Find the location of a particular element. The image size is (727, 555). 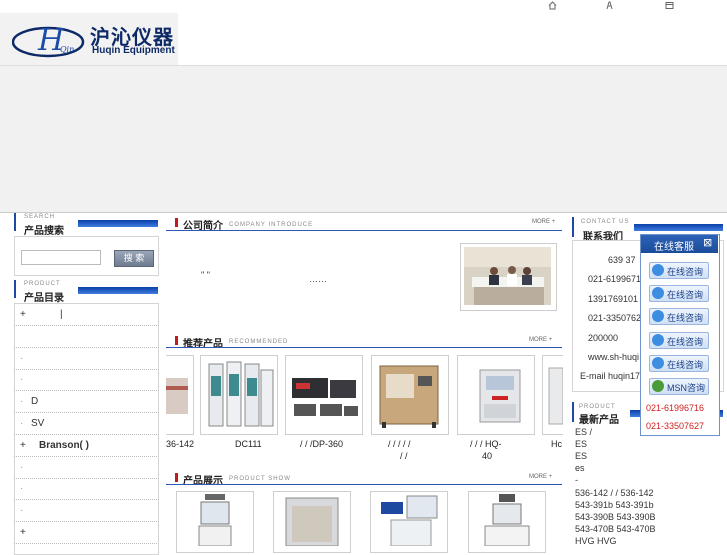

contact-line: 1391769101 is located at coordinates (613, 298).